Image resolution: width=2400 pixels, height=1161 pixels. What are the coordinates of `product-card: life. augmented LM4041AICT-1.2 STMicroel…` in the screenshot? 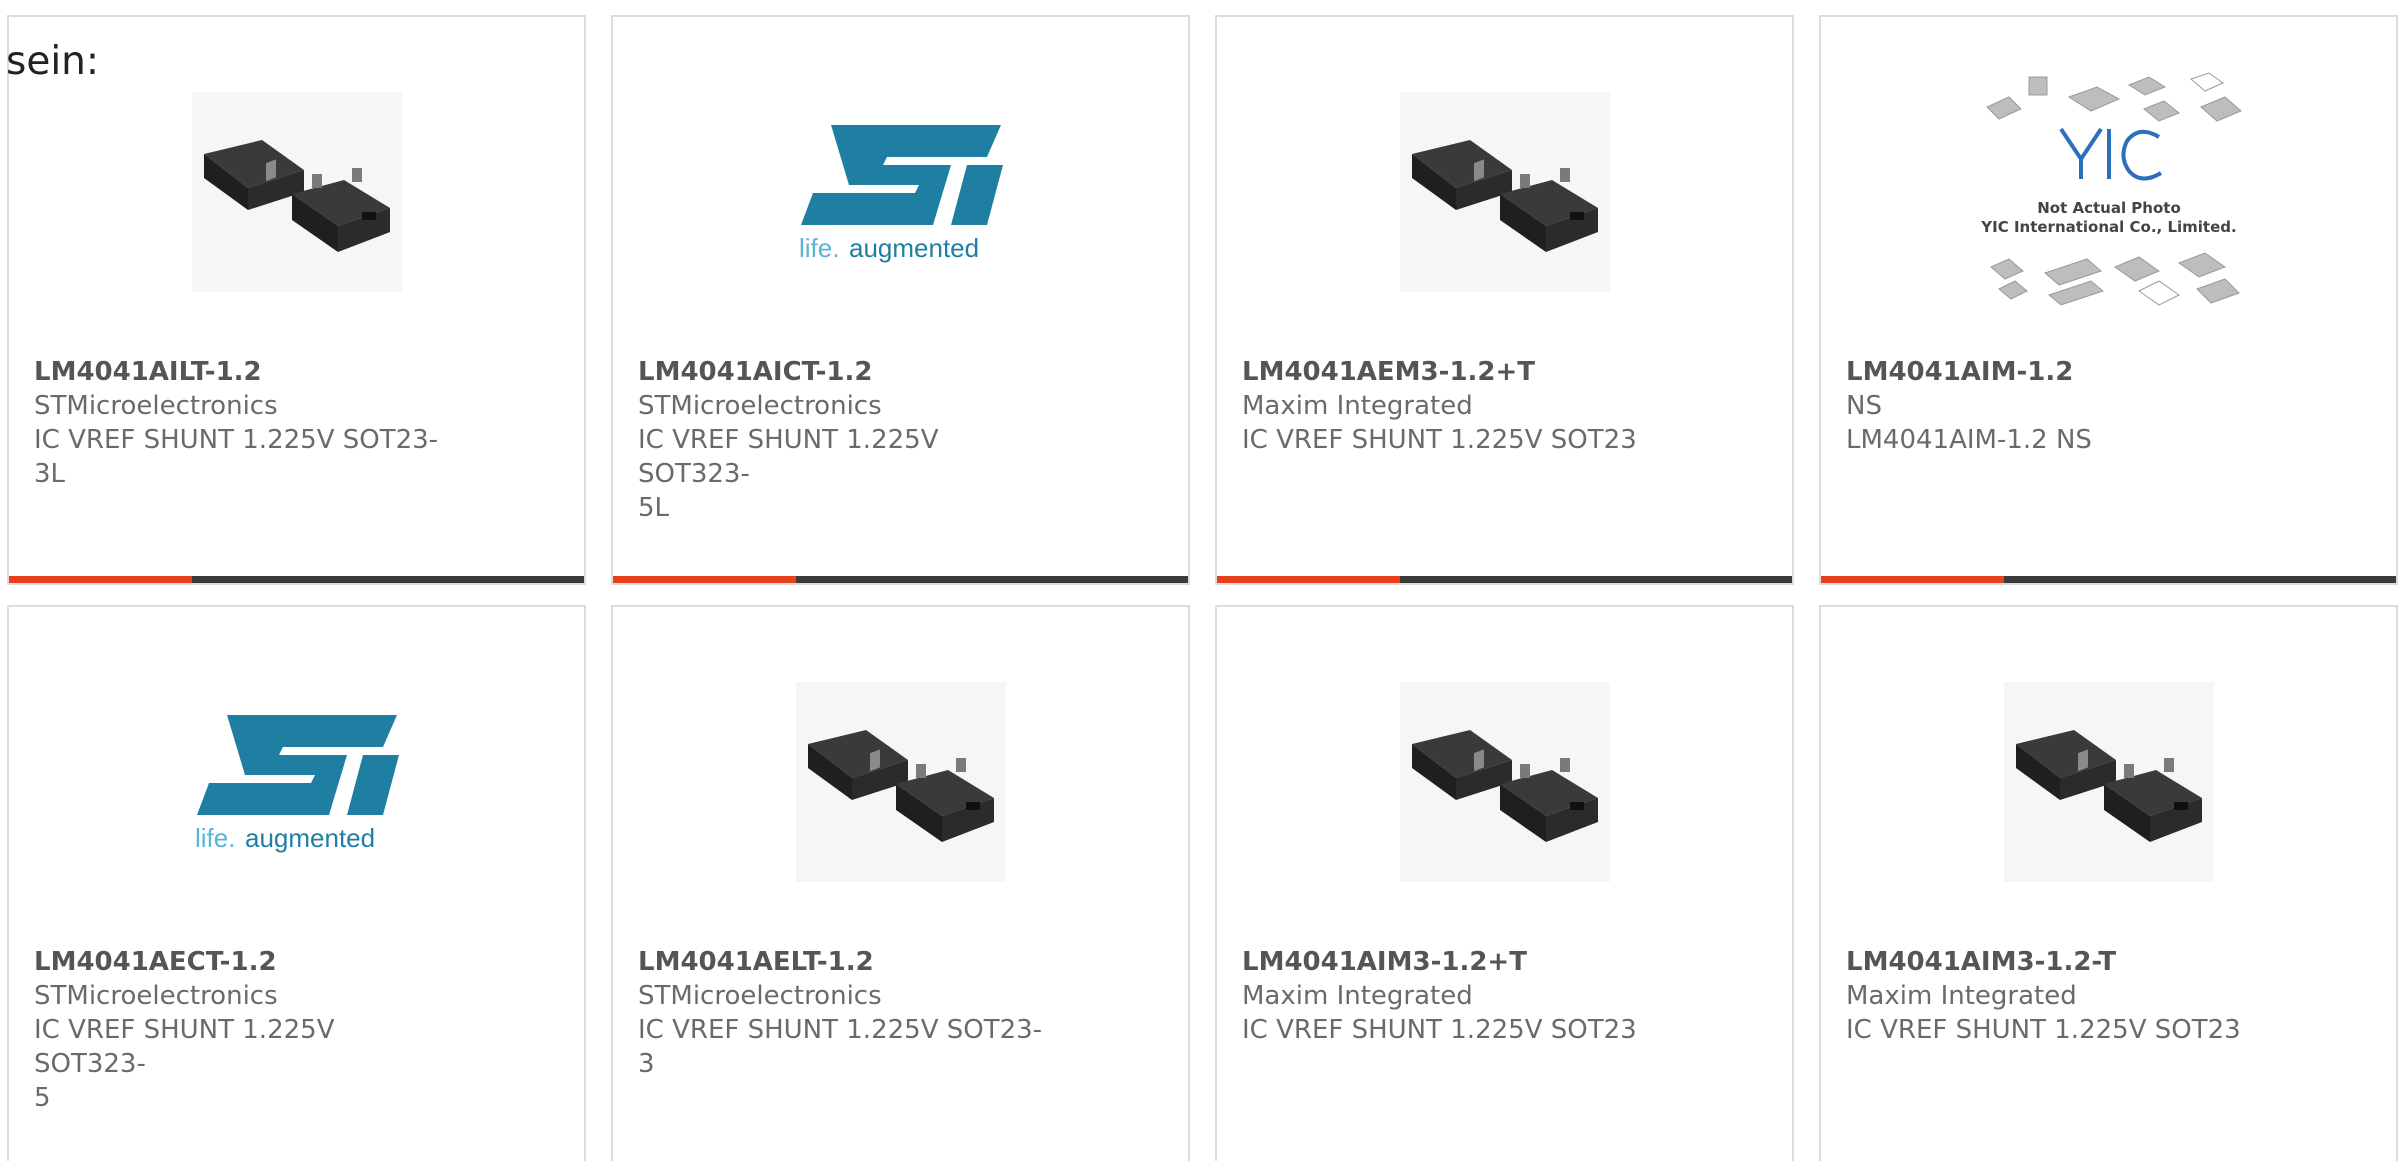 It's located at (900, 300).